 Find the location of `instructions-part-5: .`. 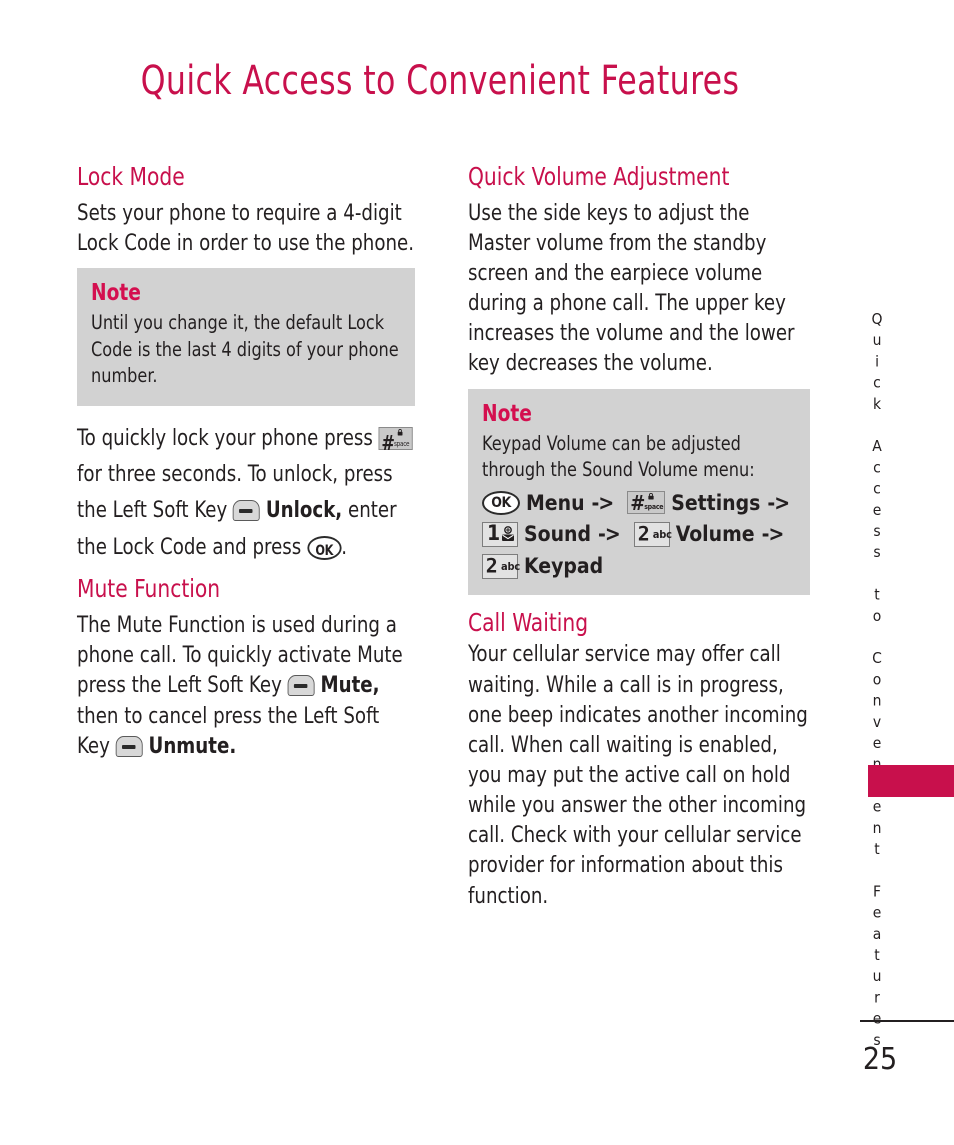

instructions-part-5: . is located at coordinates (344, 546).